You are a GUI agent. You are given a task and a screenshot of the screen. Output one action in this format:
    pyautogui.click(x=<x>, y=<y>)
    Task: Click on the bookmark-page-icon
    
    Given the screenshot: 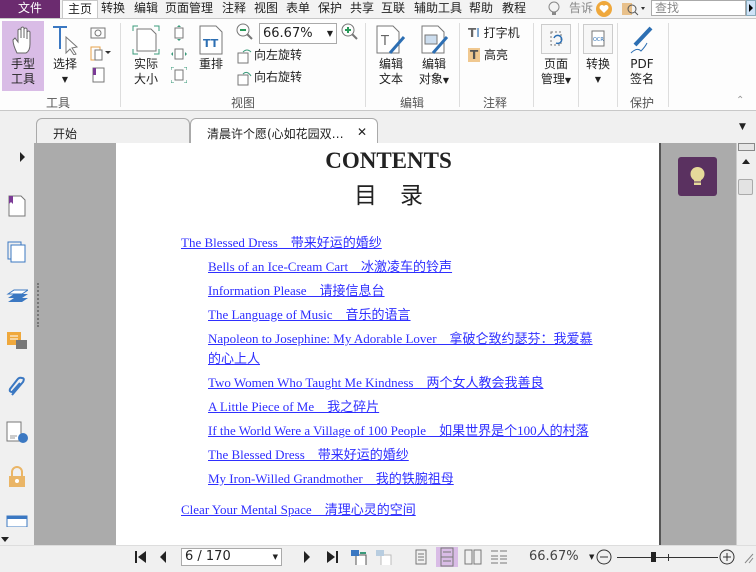 What is the action you would take?
    pyautogui.click(x=98, y=75)
    